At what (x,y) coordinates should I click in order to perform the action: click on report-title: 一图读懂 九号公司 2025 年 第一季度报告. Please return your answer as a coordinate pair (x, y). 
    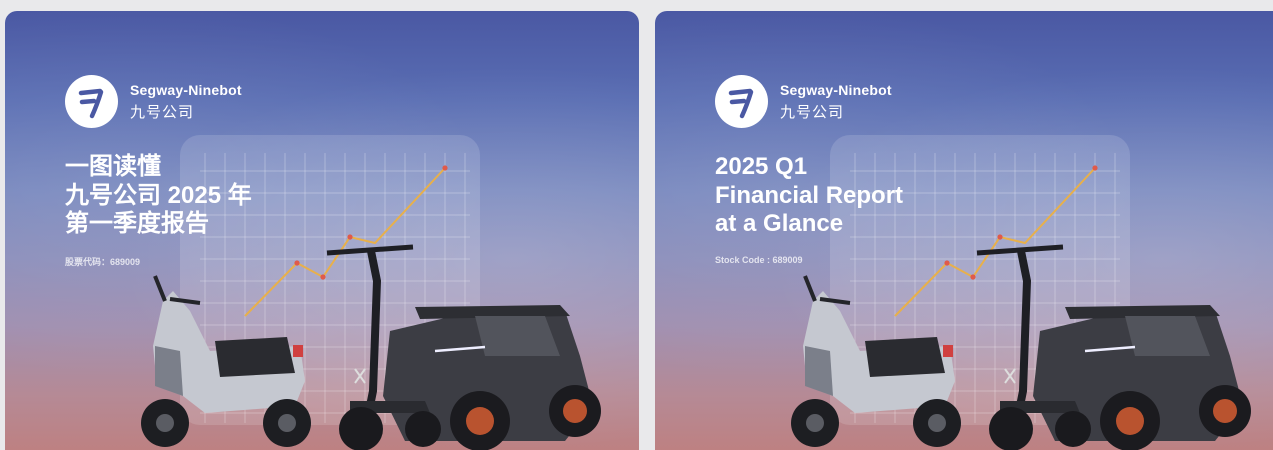
    Looking at the image, I should click on (158, 196).